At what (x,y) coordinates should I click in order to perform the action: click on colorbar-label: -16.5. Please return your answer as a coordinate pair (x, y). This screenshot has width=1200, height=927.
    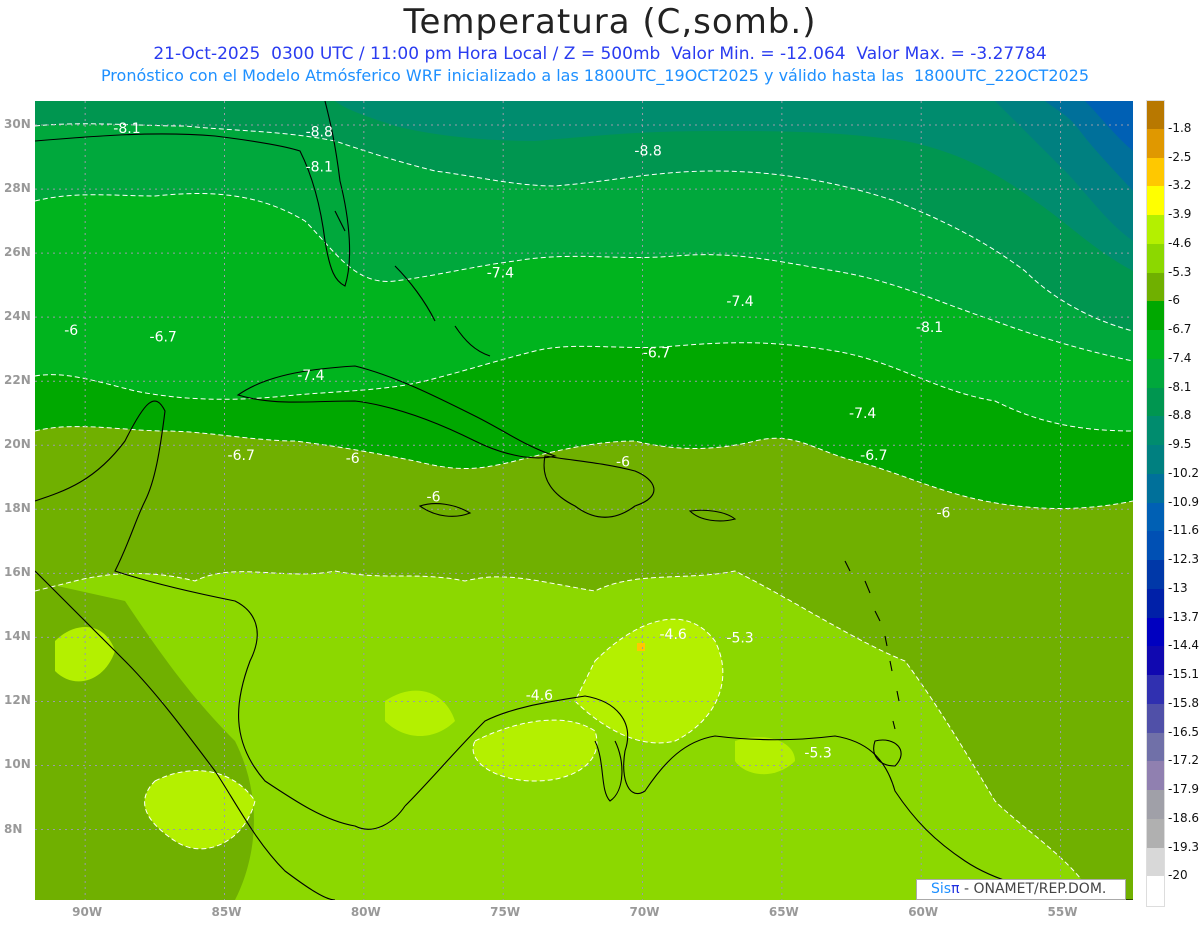
    Looking at the image, I should click on (1184, 731).